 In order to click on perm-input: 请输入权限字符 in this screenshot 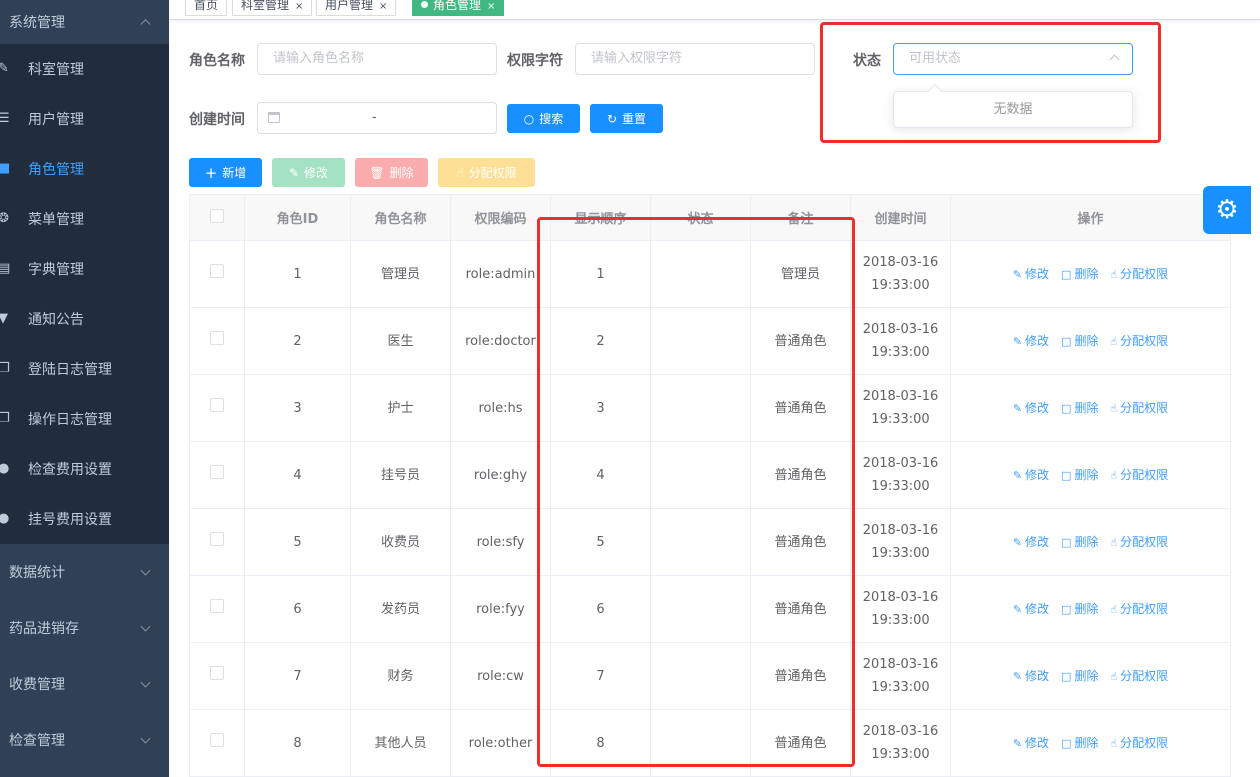, I will do `click(695, 59)`.